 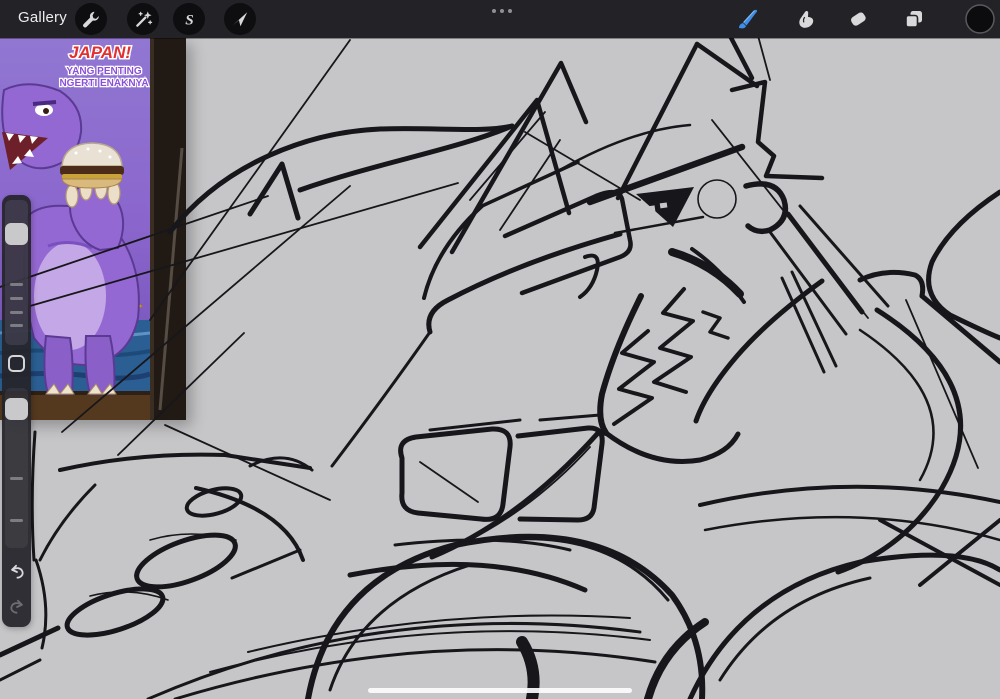 I want to click on wrench-icon, so click(x=90, y=19).